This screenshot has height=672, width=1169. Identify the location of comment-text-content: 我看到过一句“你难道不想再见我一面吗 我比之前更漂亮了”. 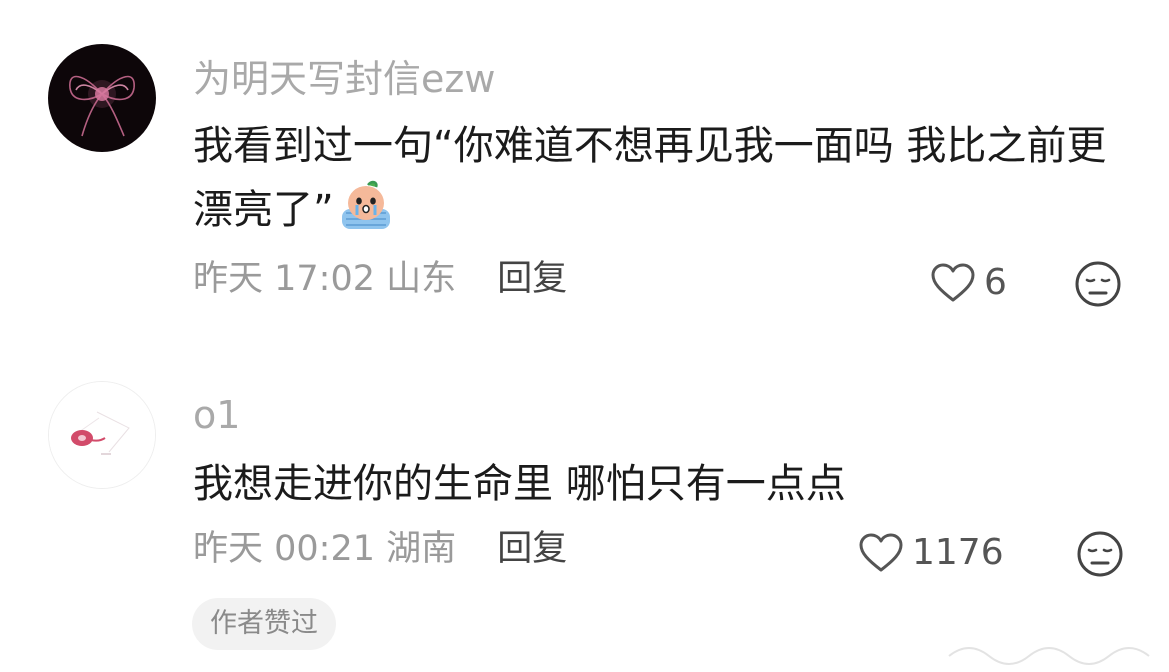
(650, 178).